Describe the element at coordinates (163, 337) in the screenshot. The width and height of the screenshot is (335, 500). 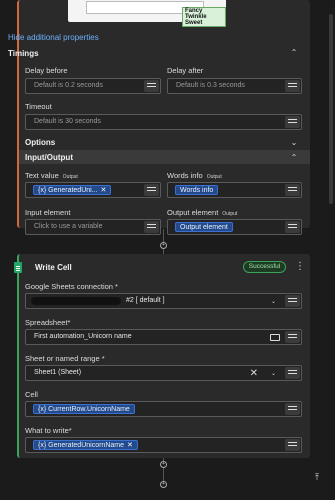
I see `spreadsheet-field: First automation_Unicorn name` at that location.